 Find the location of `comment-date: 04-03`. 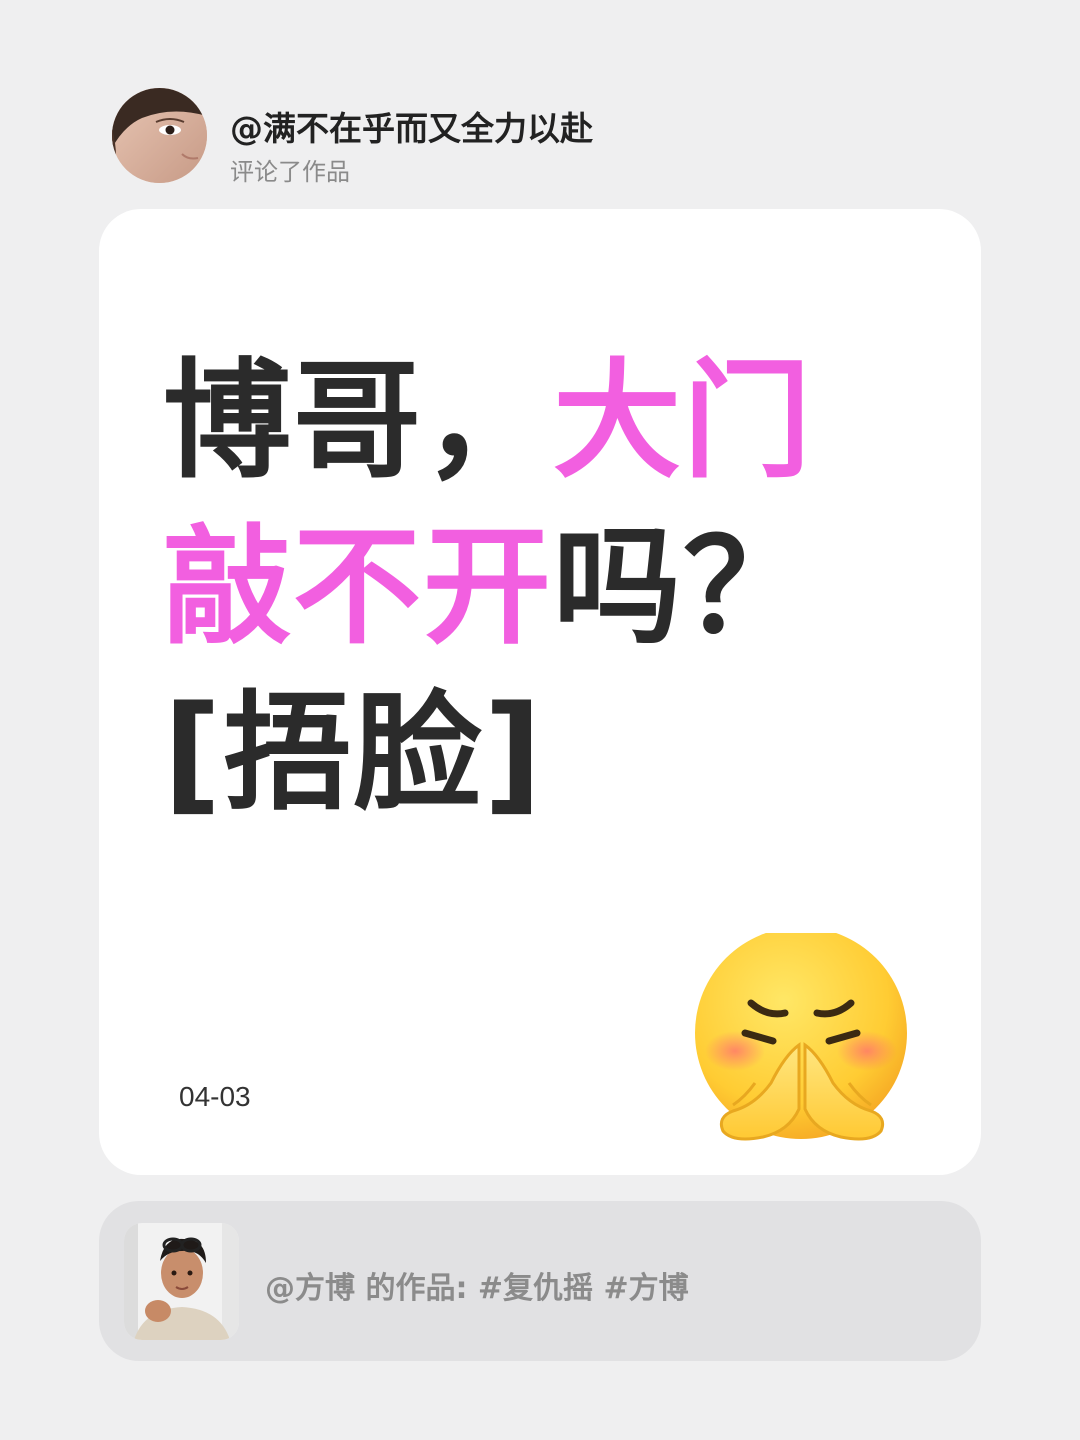

comment-date: 04-03 is located at coordinates (215, 1096).